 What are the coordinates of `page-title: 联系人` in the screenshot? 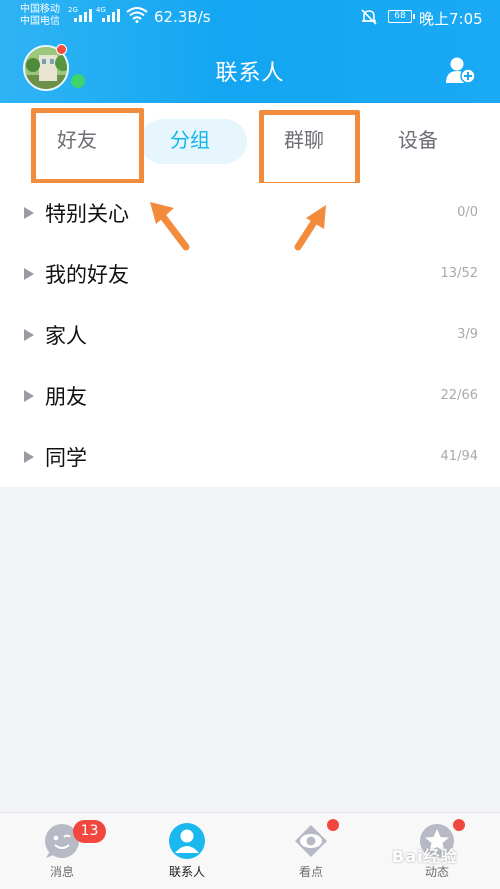 It's located at (250, 73).